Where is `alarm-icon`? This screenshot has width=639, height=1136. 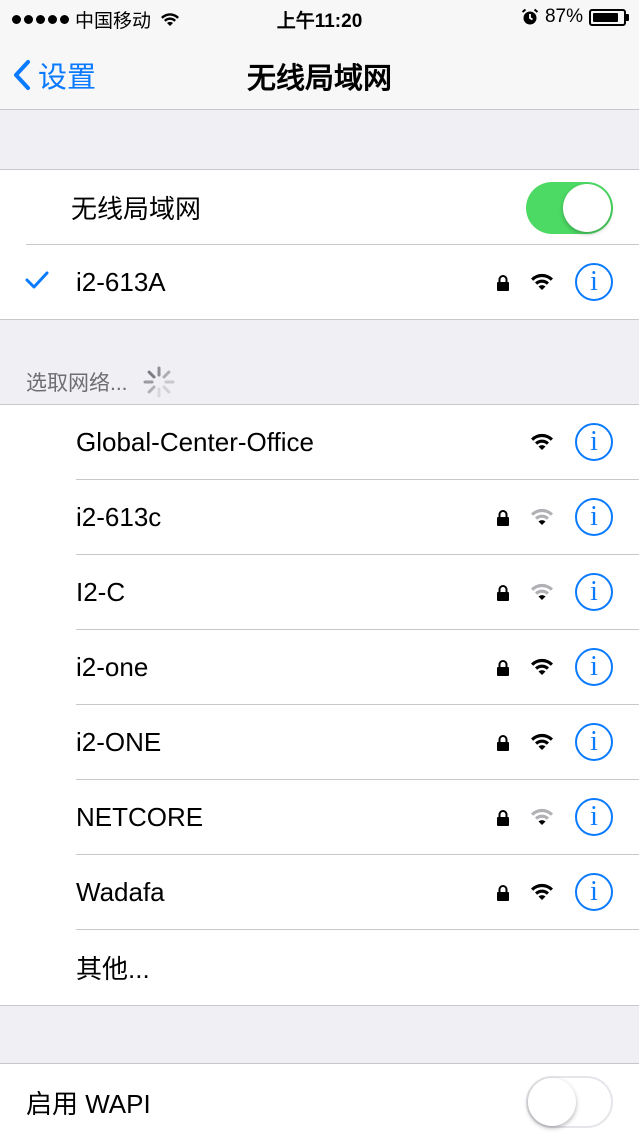
alarm-icon is located at coordinates (530, 16).